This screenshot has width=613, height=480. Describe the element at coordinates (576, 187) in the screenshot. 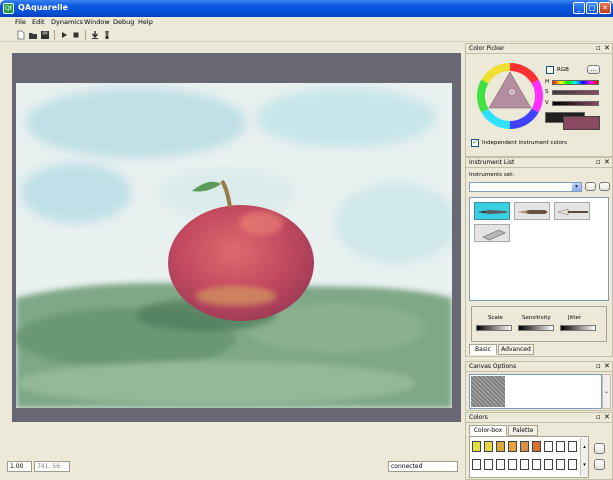

I see `chevron-down-icon: ▾` at that location.